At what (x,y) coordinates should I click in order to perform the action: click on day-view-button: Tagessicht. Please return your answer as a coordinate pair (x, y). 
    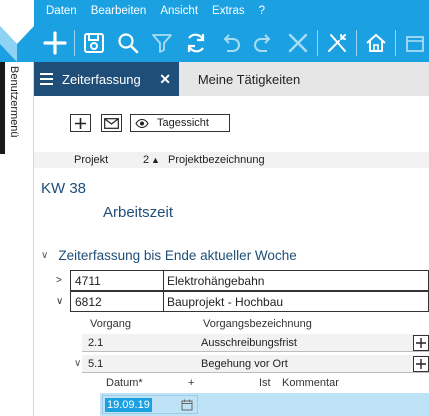
    Looking at the image, I should click on (180, 123).